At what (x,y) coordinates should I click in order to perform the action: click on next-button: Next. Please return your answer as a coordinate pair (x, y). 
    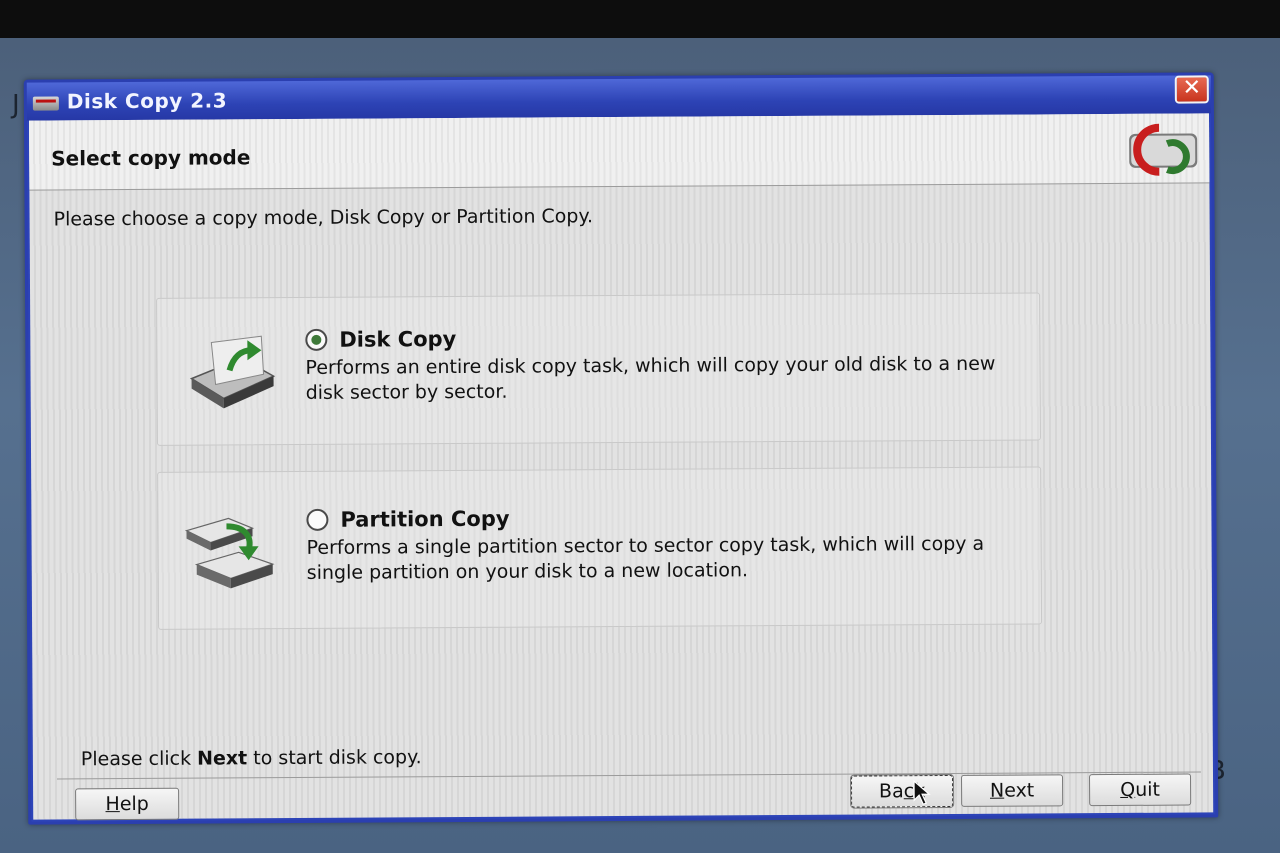
    Looking at the image, I should click on (1012, 790).